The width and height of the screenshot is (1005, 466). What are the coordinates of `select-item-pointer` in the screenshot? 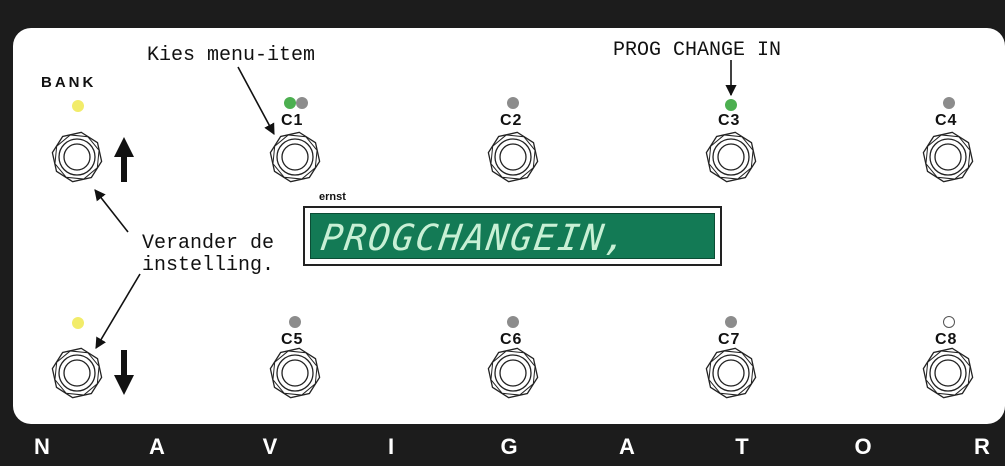 It's located at (256, 100).